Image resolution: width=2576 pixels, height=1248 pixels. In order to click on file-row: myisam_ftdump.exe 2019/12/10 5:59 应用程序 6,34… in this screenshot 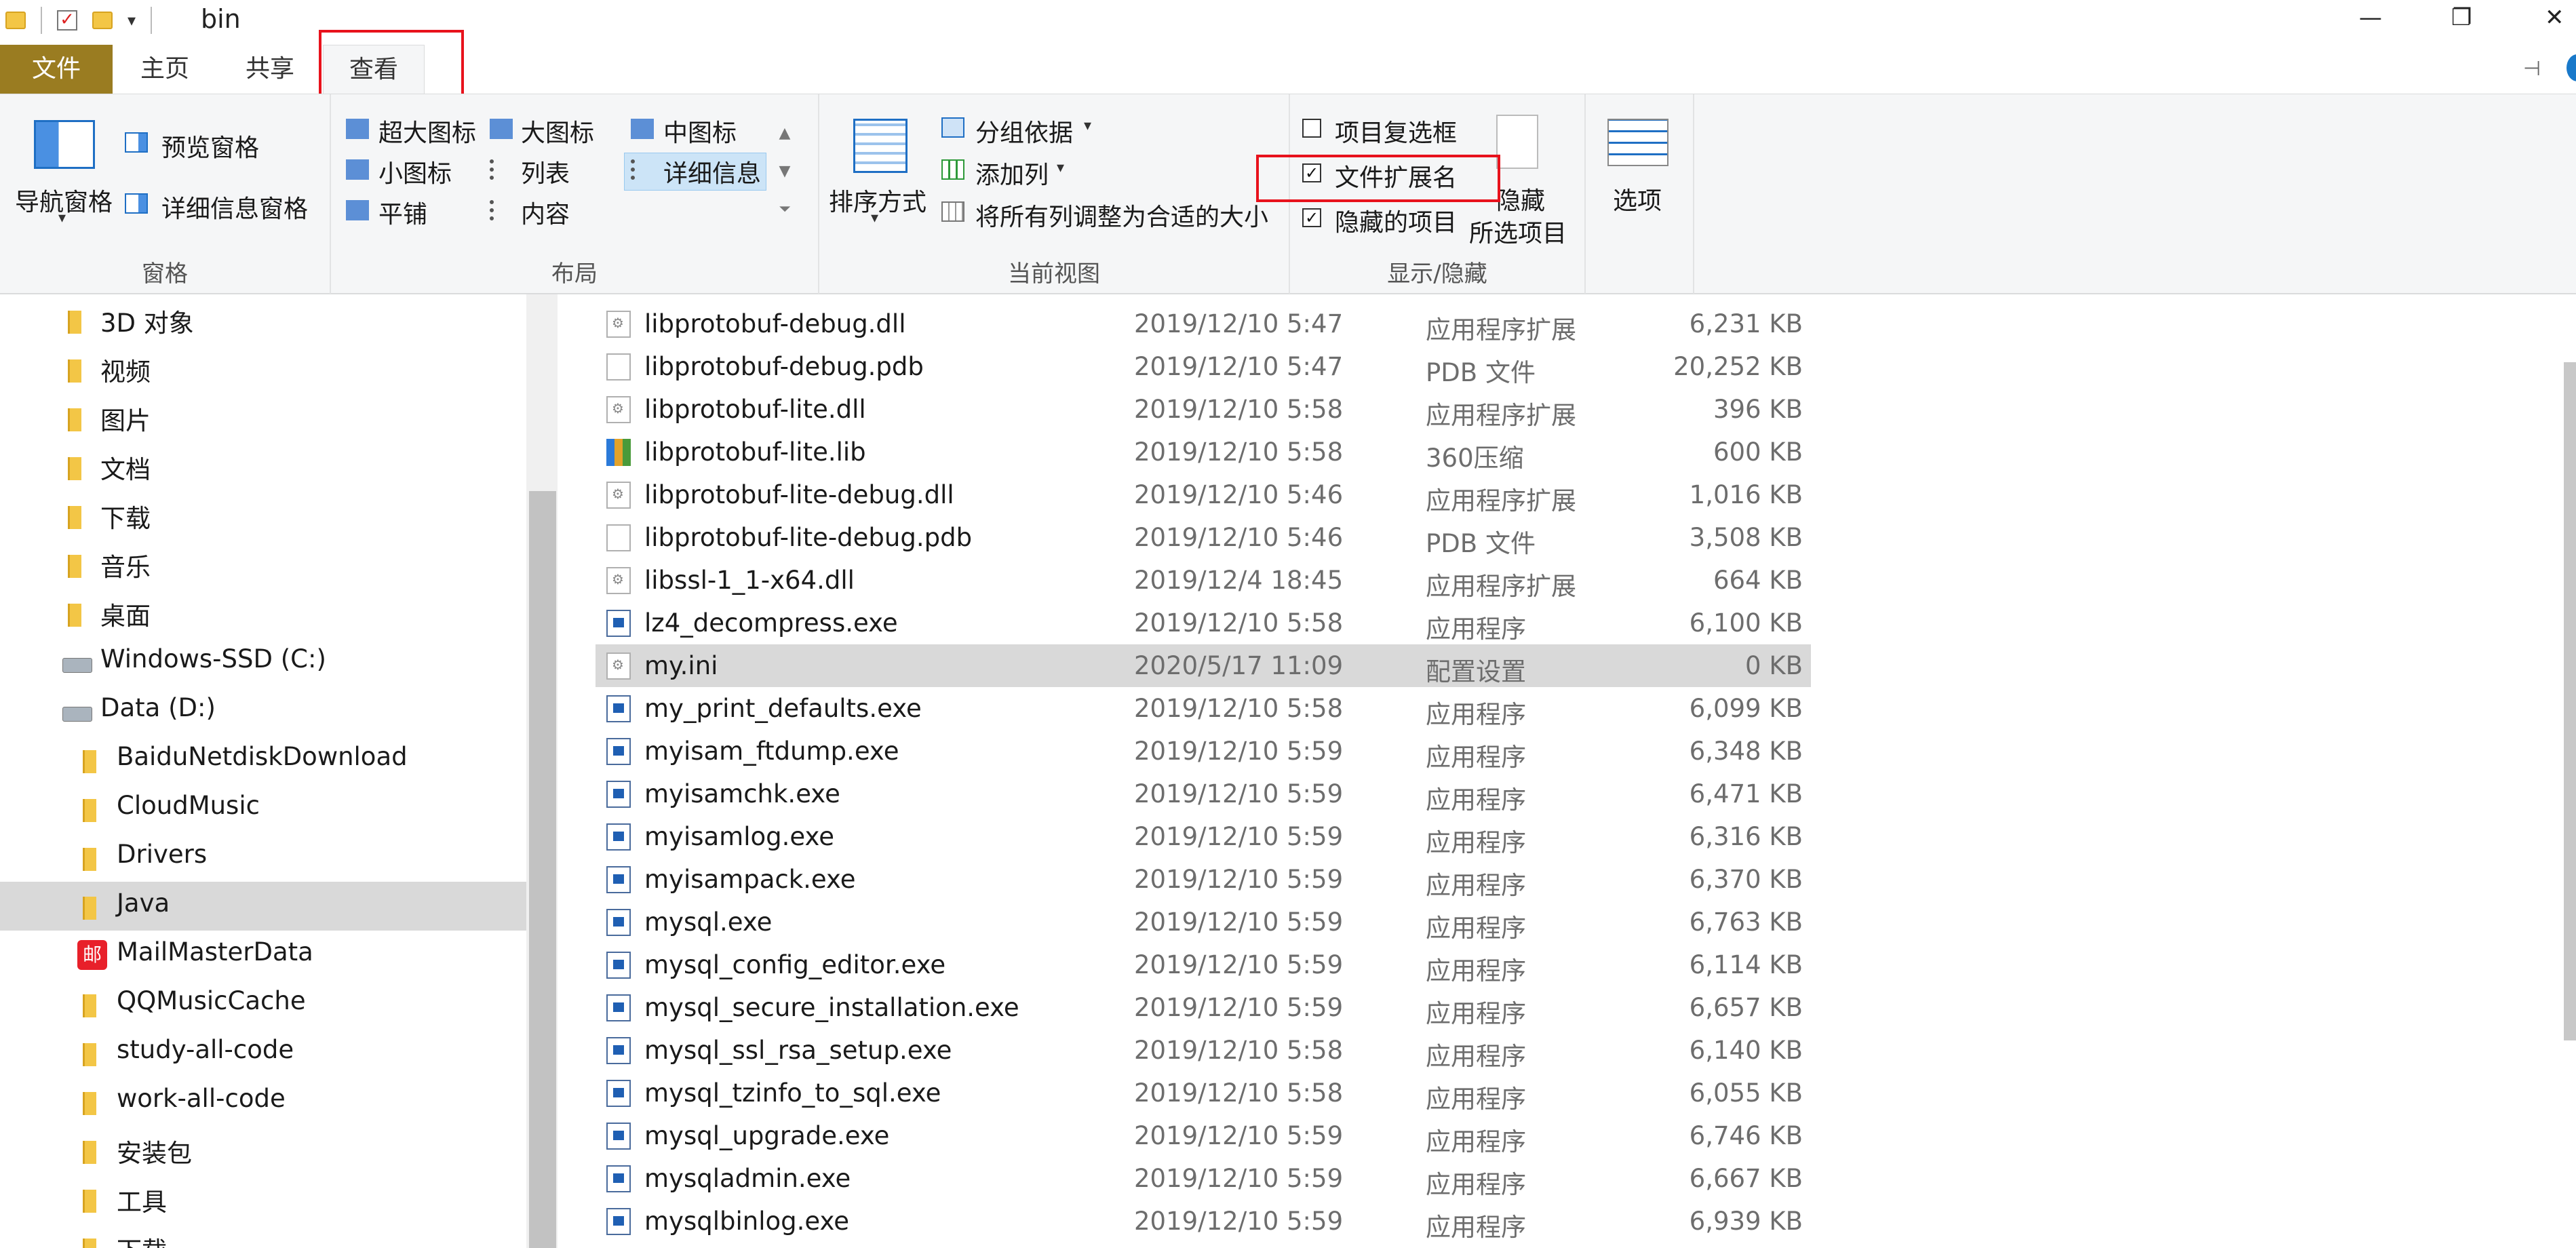, I will do `click(1203, 751)`.